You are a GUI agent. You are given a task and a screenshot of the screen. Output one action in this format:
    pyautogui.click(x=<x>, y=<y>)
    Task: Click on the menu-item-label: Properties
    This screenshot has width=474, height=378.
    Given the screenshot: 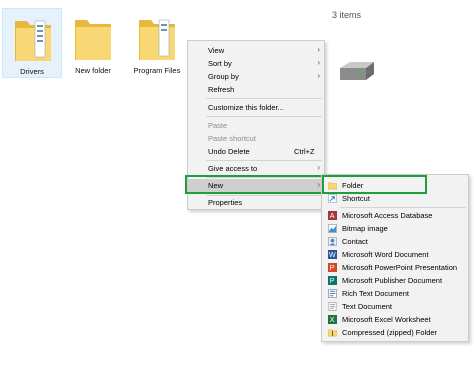 What is the action you would take?
    pyautogui.click(x=225, y=202)
    